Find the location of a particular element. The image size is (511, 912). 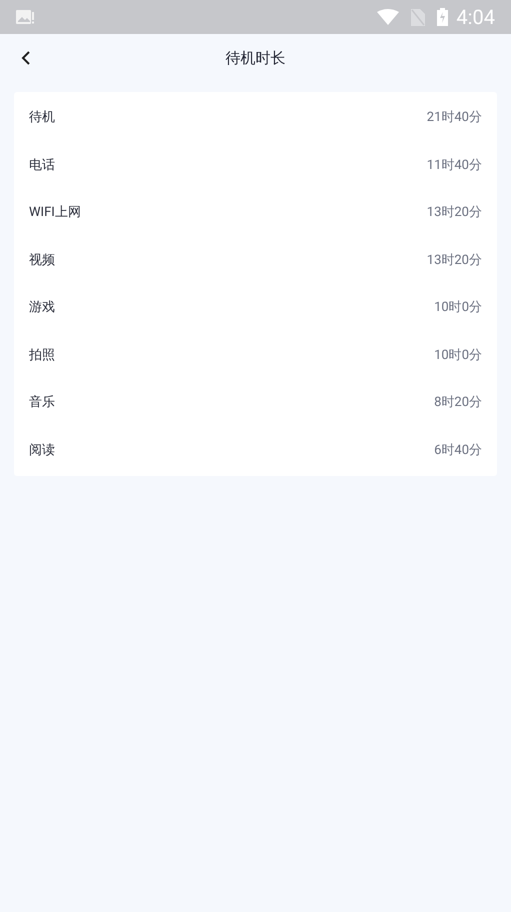

item-label: 阅读 is located at coordinates (42, 451).